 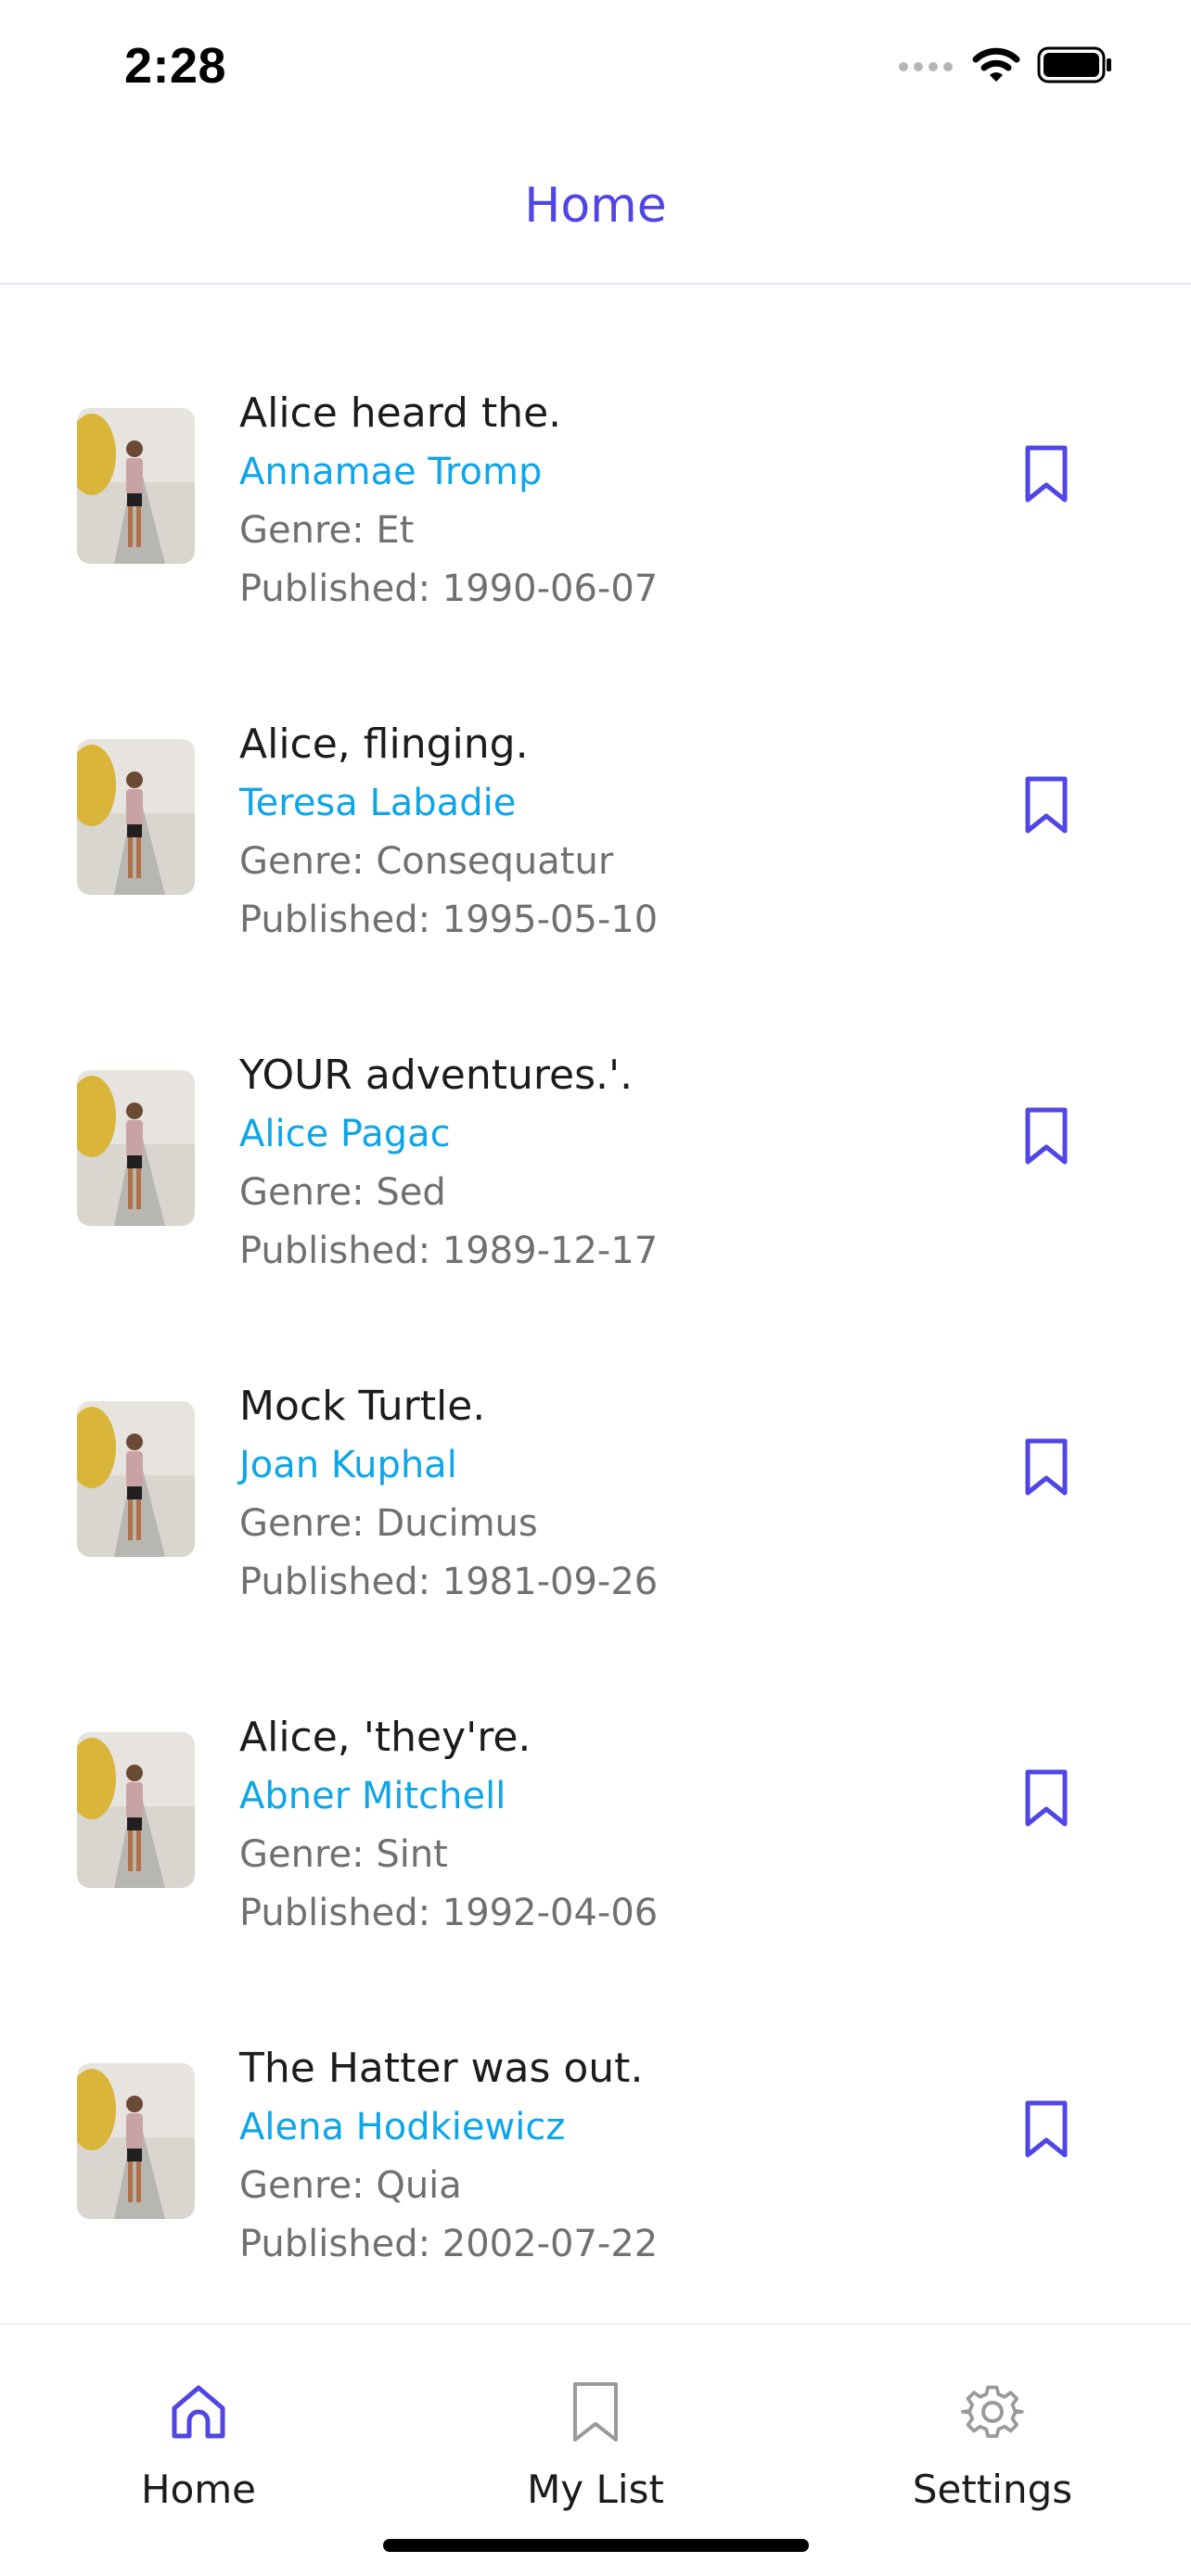 I want to click on tab-settings: Settings, so click(x=992, y=2432).